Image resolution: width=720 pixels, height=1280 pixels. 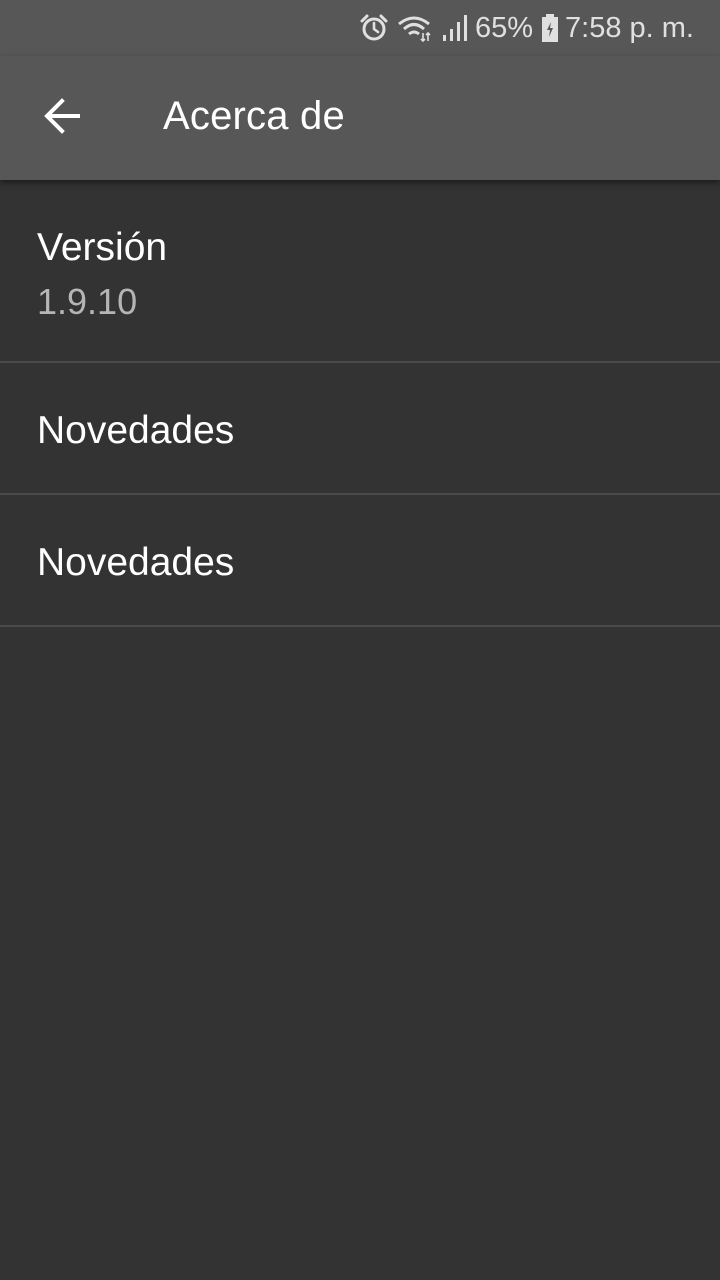 What do you see at coordinates (629, 27) in the screenshot?
I see `clock: 7:58 p. m.` at bounding box center [629, 27].